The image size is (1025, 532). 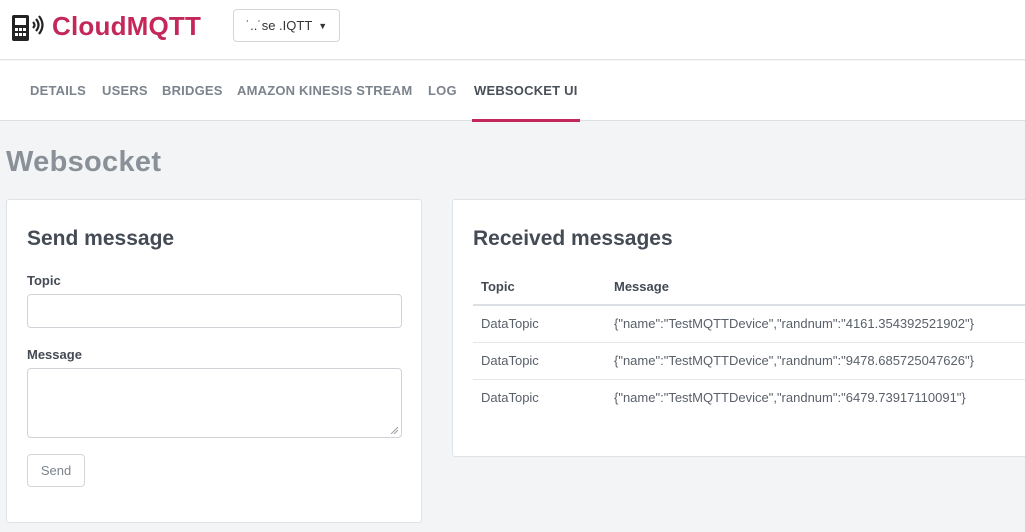 I want to click on instance-selector: ˙..˙se .IQTT ▼, so click(x=286, y=25).